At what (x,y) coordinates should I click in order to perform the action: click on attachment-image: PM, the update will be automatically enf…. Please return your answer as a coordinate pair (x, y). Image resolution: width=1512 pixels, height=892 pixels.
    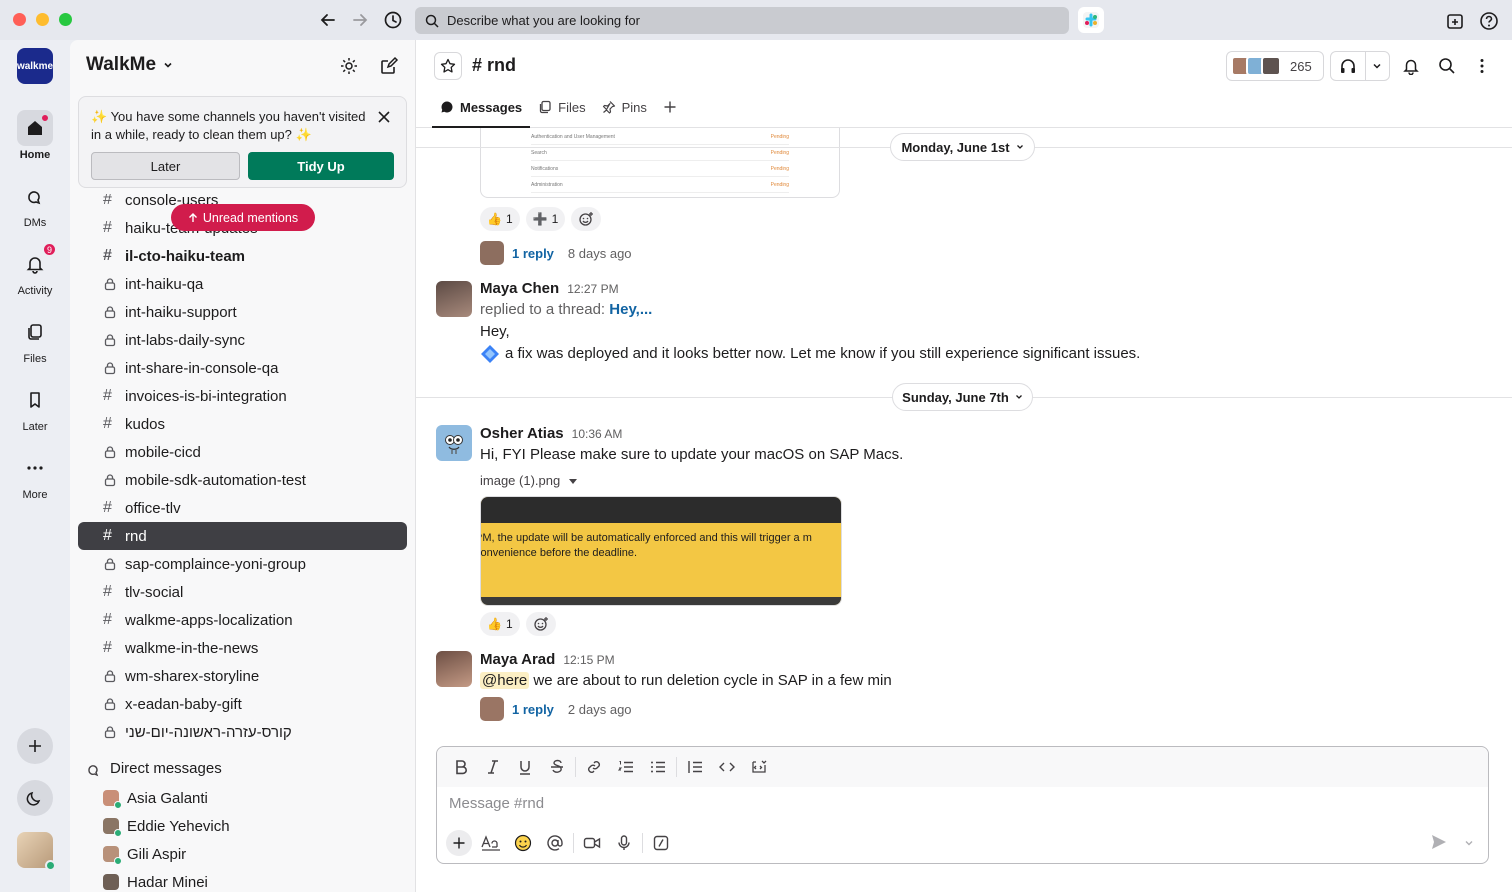
    Looking at the image, I should click on (661, 551).